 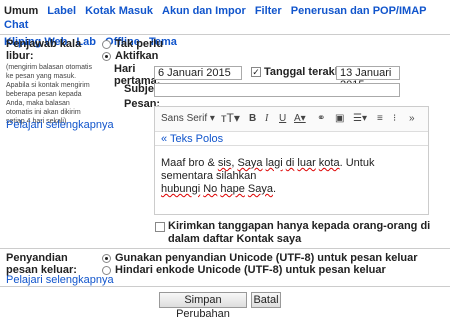 What do you see at coordinates (21, 11) in the screenshot?
I see `tab-umum: Umum` at bounding box center [21, 11].